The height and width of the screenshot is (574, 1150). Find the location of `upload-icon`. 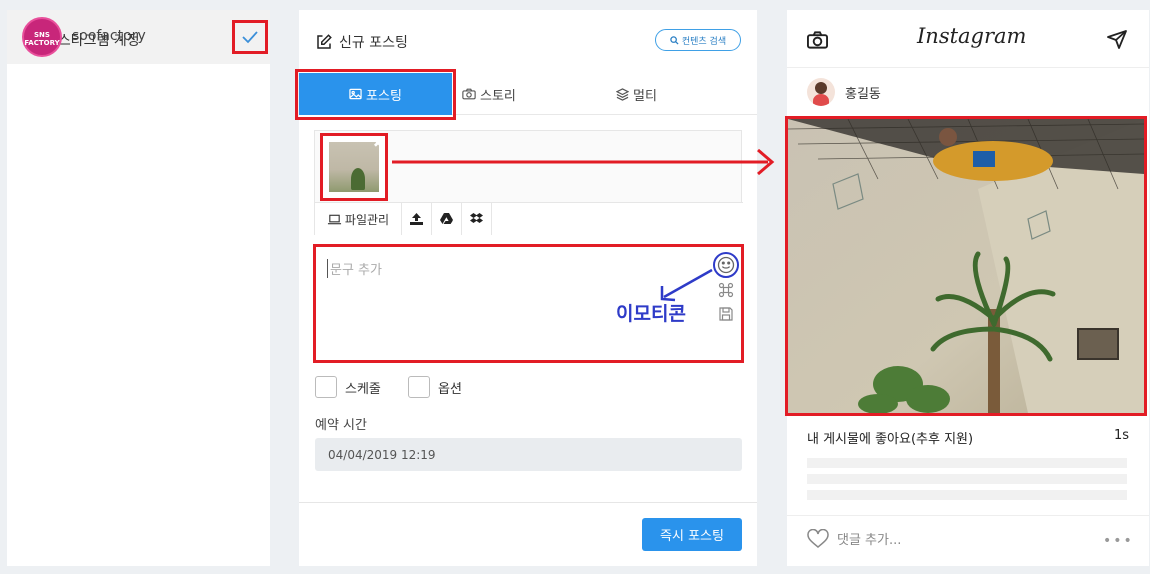

upload-icon is located at coordinates (416, 219).